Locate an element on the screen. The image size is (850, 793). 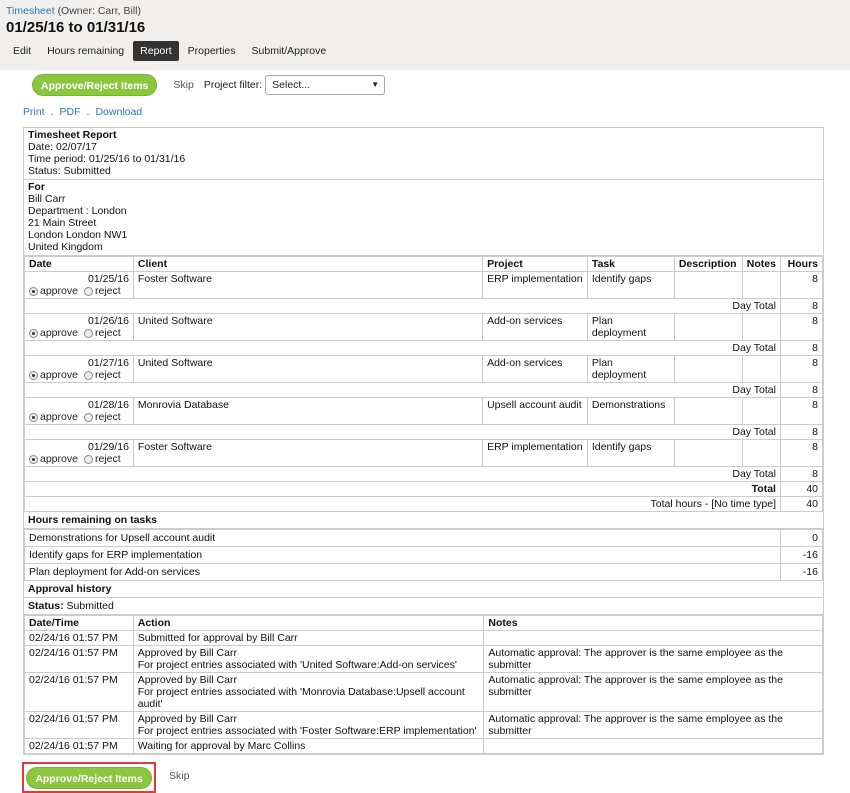
timesheet-link: Timesheet is located at coordinates (30, 11).